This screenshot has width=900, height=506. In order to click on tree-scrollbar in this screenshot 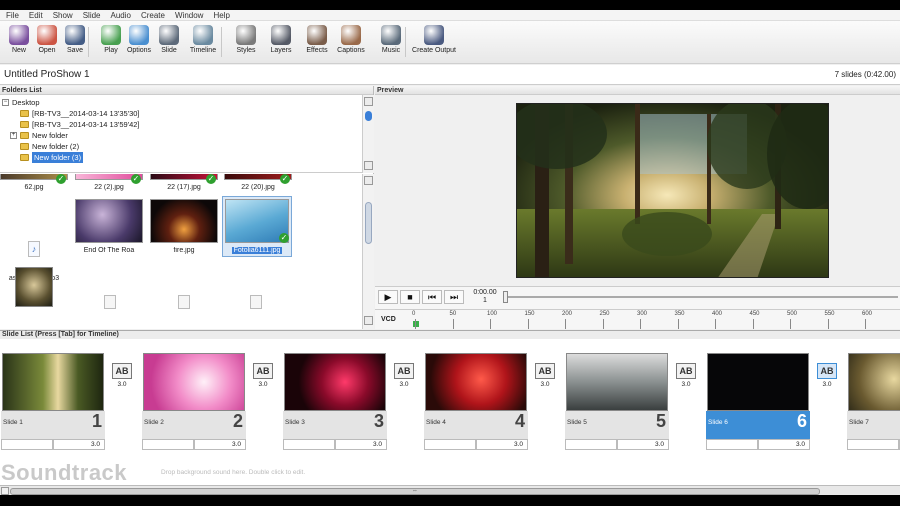, I will do `click(368, 134)`.